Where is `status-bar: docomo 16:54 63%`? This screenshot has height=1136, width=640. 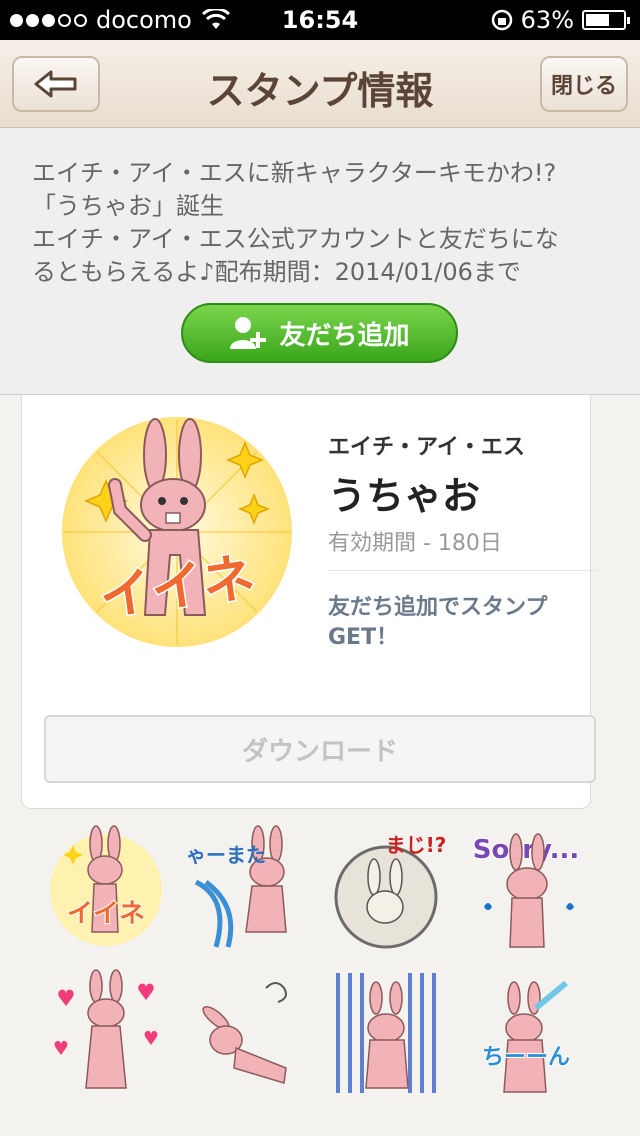
status-bar: docomo 16:54 63% is located at coordinates (320, 20).